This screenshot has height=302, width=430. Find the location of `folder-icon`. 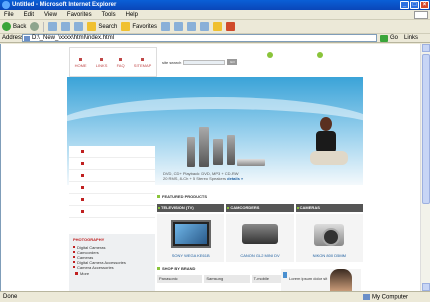

folder-icon is located at coordinates (218, 26).